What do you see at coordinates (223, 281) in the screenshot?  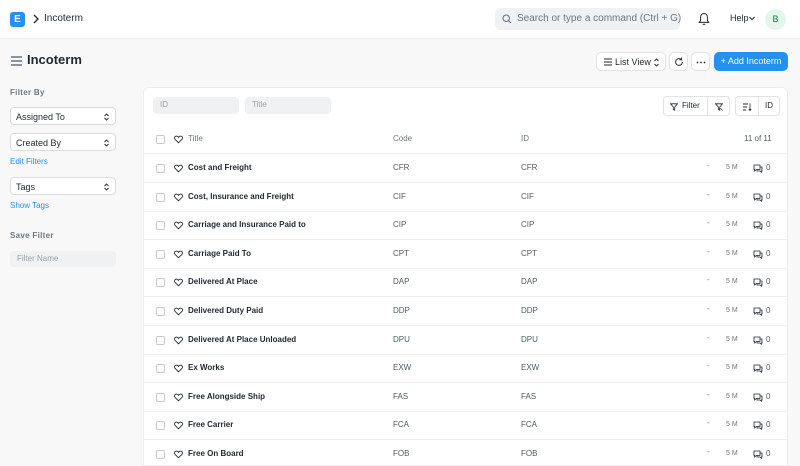 I see `row-title: Delivered At Place` at bounding box center [223, 281].